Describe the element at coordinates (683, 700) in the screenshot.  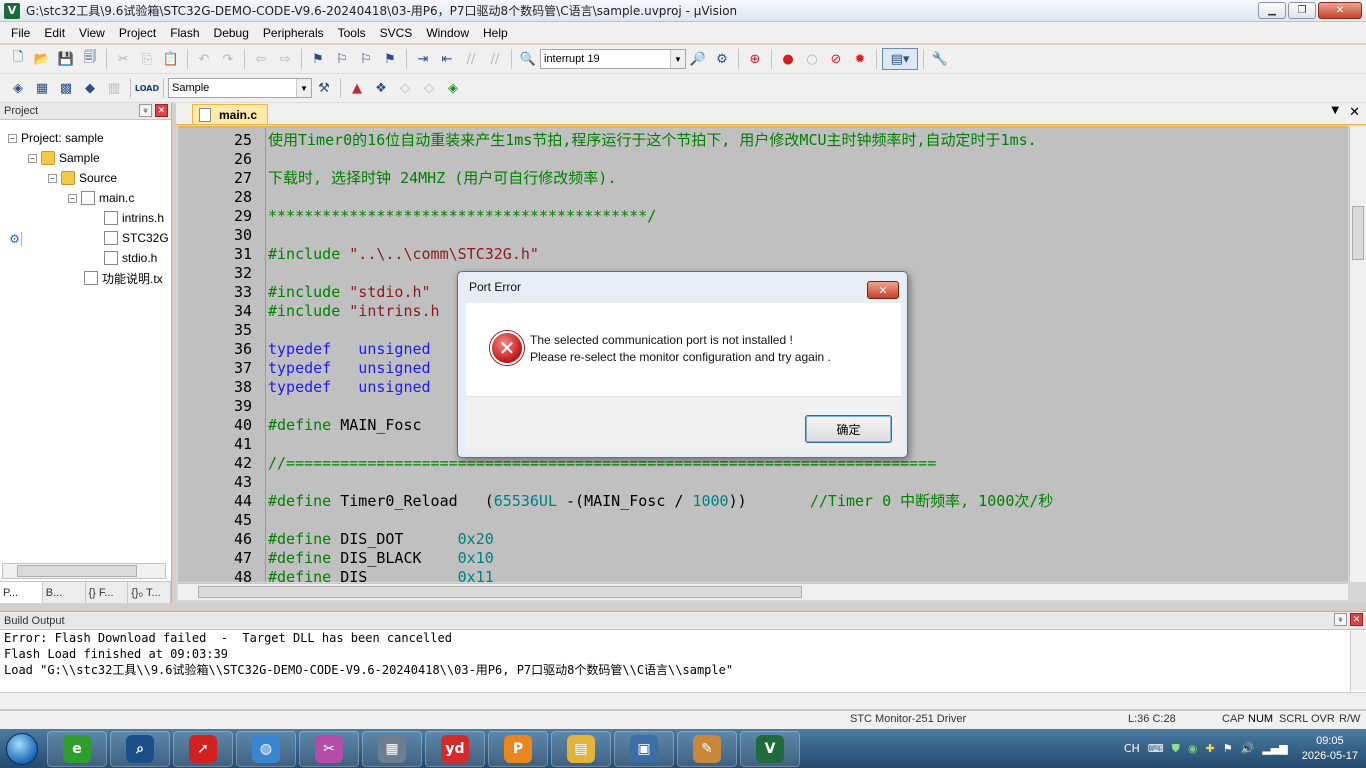
I see `build-output-horizontal-scrollbar` at that location.